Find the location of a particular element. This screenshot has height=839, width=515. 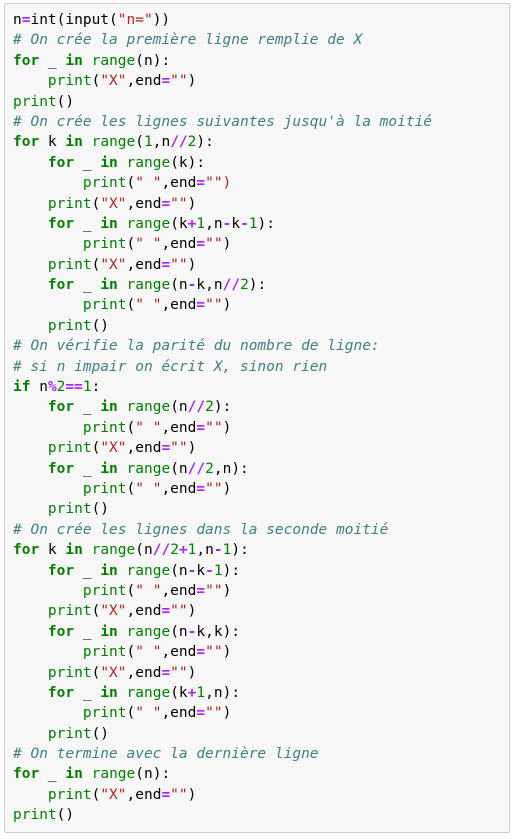

operator-token: - is located at coordinates (244, 223).